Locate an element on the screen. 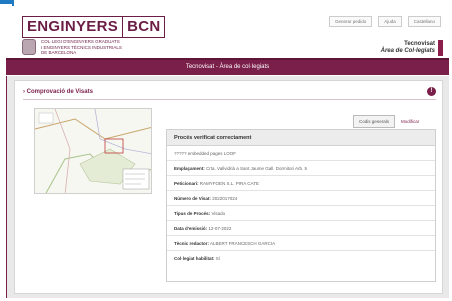 This screenshot has height=301, width=452. detail-row: Tipus de Procés: Visado is located at coordinates (301, 213).